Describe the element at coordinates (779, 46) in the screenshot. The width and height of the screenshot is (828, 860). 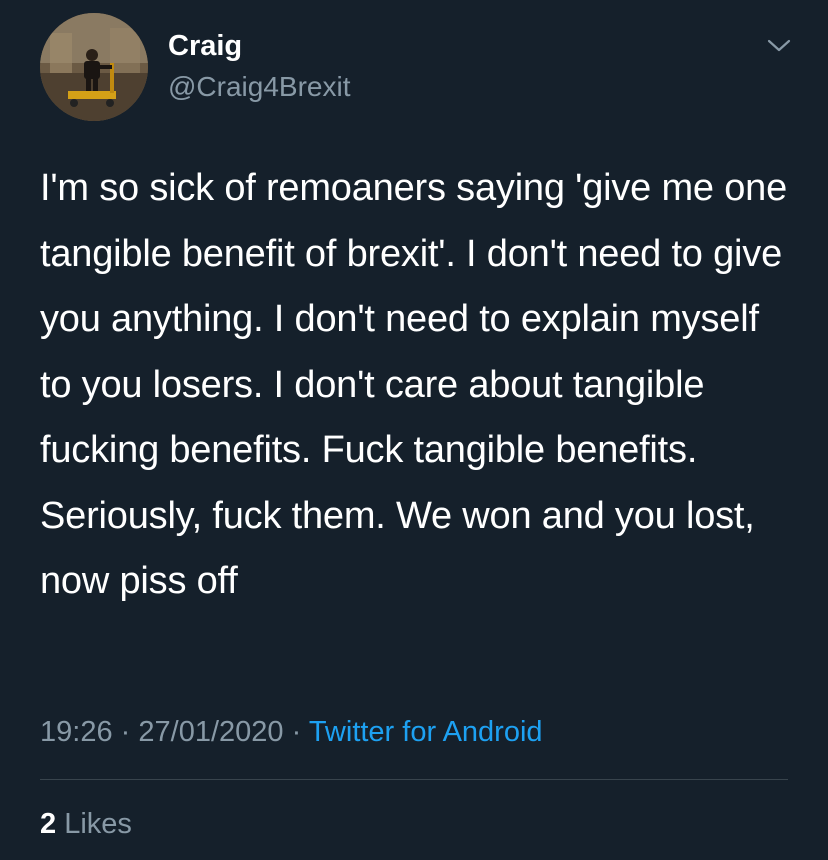
I see `chevron-down-icon` at that location.